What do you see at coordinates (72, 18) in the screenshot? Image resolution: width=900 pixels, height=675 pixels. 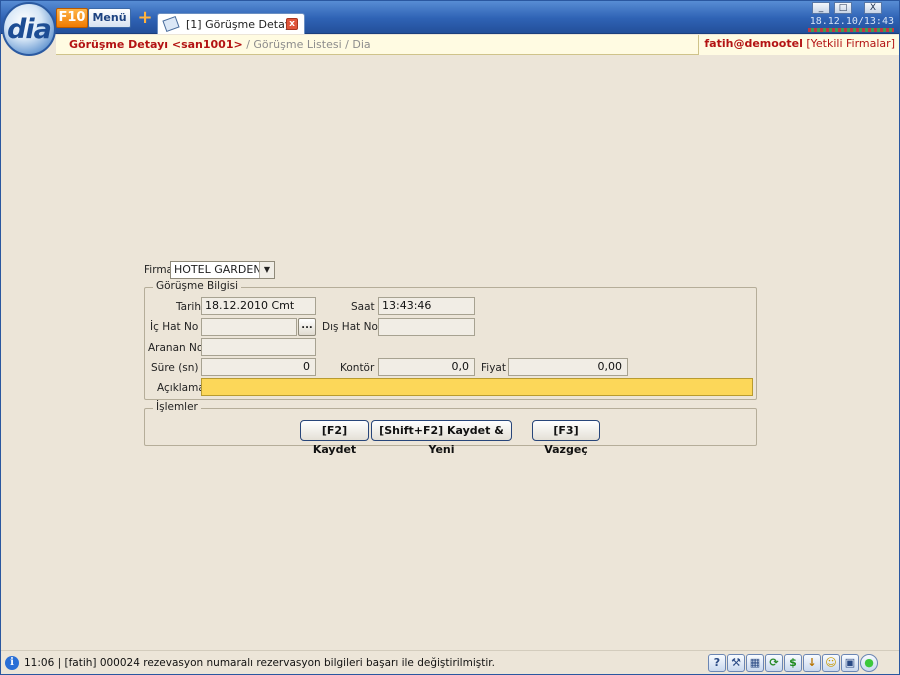 I see `f10-button: F10` at bounding box center [72, 18].